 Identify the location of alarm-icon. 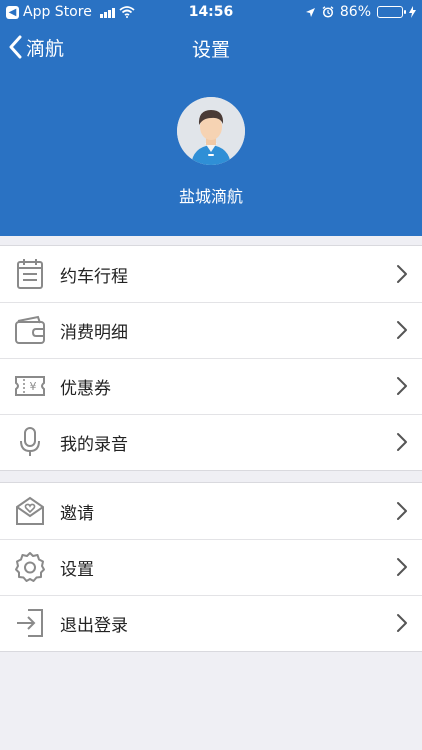
(328, 12).